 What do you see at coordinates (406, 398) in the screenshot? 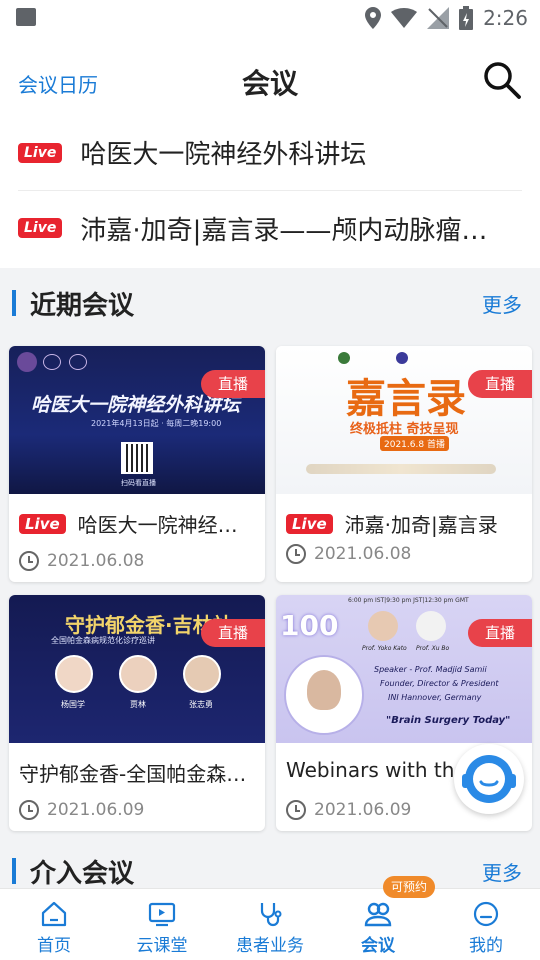
I see `thumb-headline: 嘉言录` at bounding box center [406, 398].